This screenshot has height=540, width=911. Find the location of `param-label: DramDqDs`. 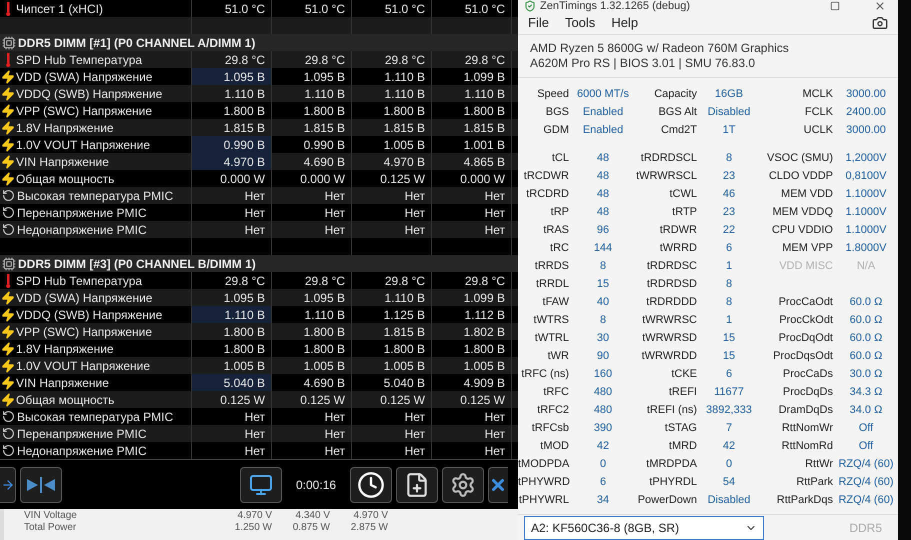

param-label: DramDqDs is located at coordinates (806, 410).